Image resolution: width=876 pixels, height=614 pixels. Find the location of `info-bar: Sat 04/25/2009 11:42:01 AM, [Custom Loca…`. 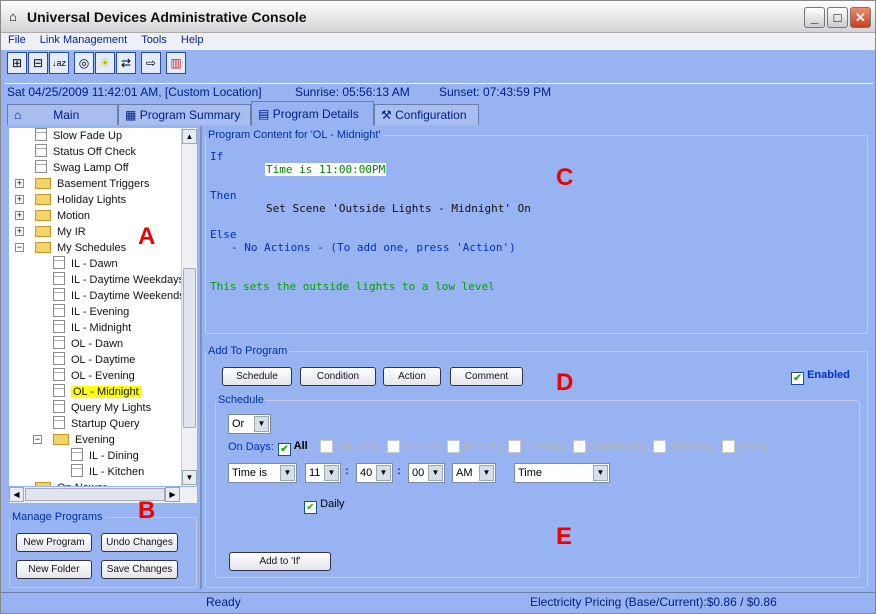

info-bar: Sat 04/25/2009 11:42:01 AM, [Custom Loca… is located at coordinates (439, 91).